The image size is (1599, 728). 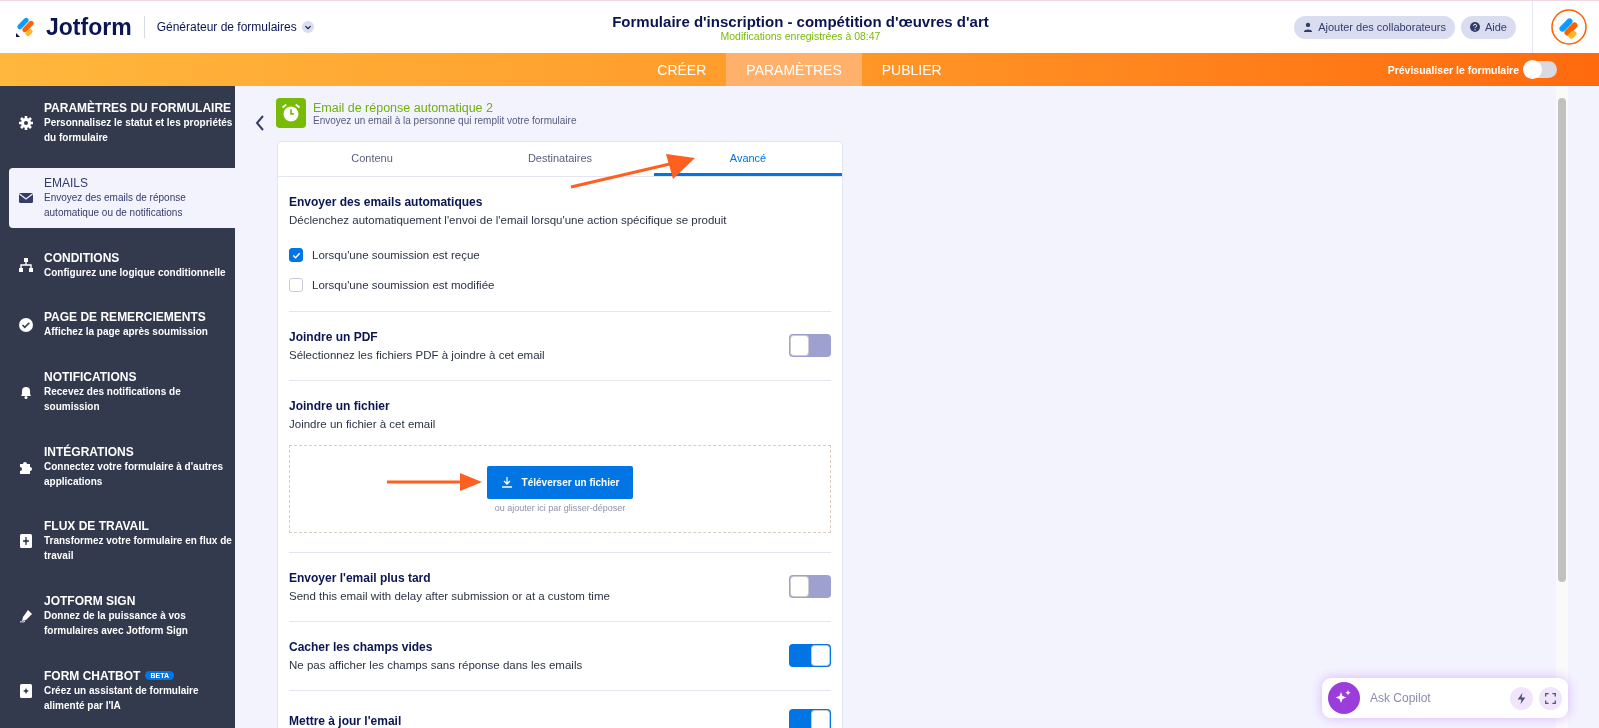 I want to click on save-status: Modifications enregistrées à 08:47, so click(x=801, y=35).